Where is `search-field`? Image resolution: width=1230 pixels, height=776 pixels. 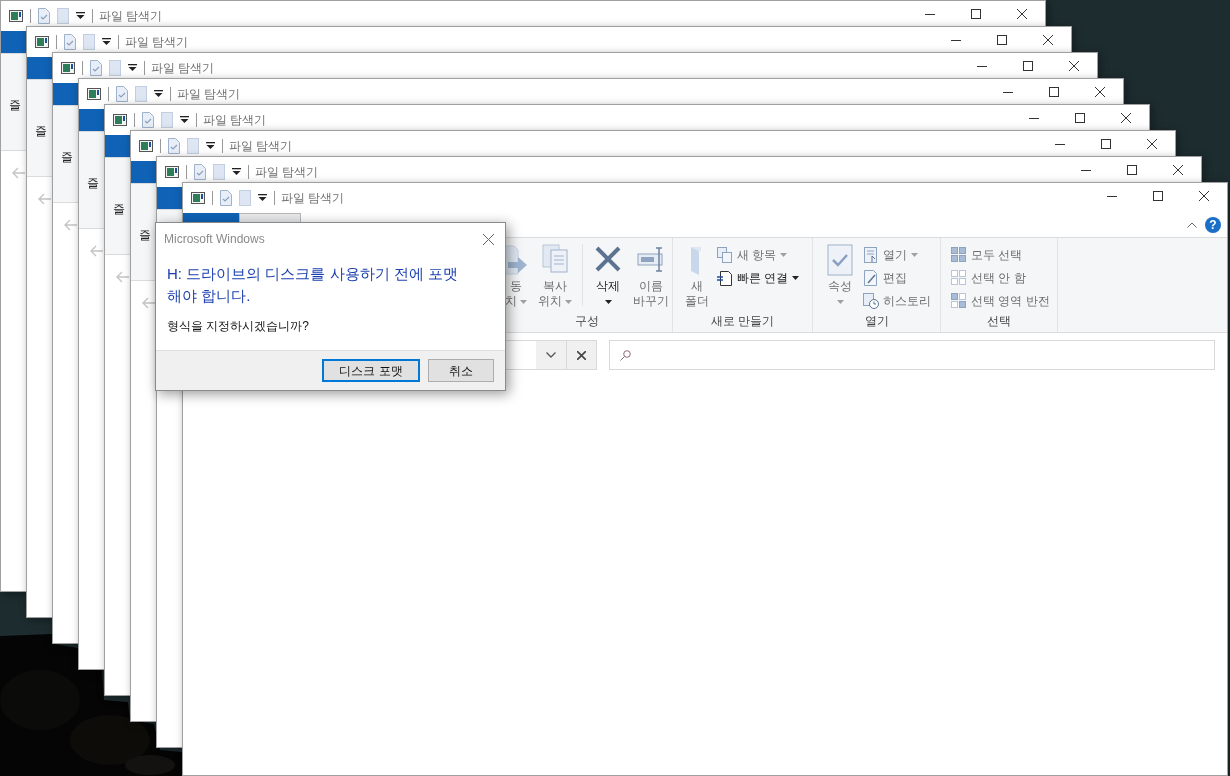
search-field is located at coordinates (912, 355).